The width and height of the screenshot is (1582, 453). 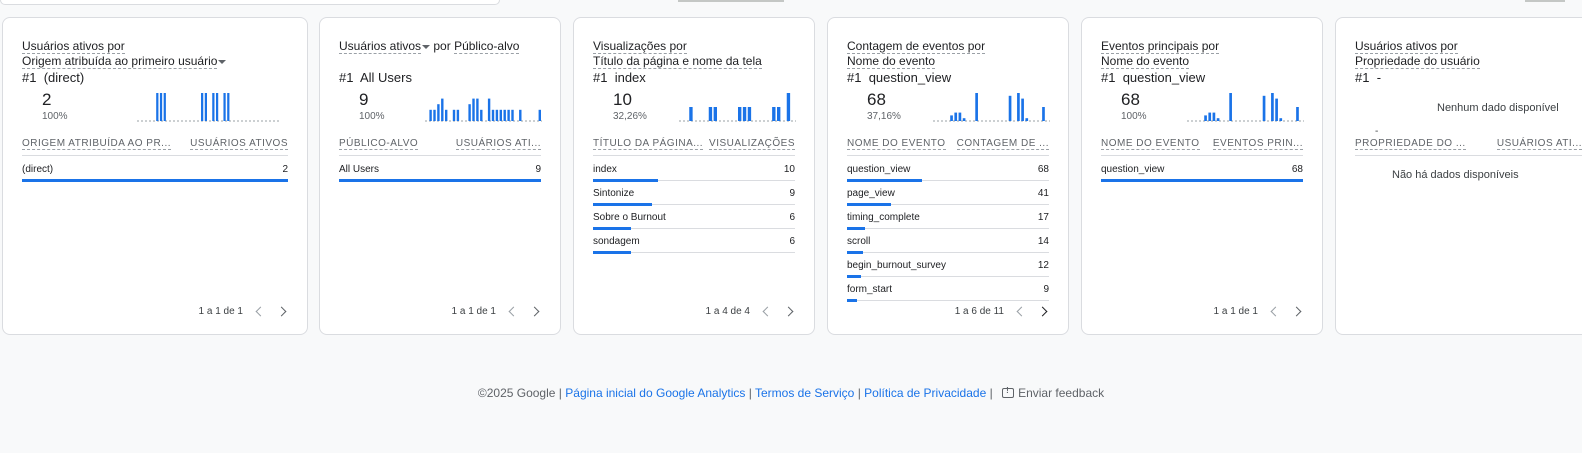 What do you see at coordinates (694, 244) in the screenshot?
I see `table-row: sondagem 6` at bounding box center [694, 244].